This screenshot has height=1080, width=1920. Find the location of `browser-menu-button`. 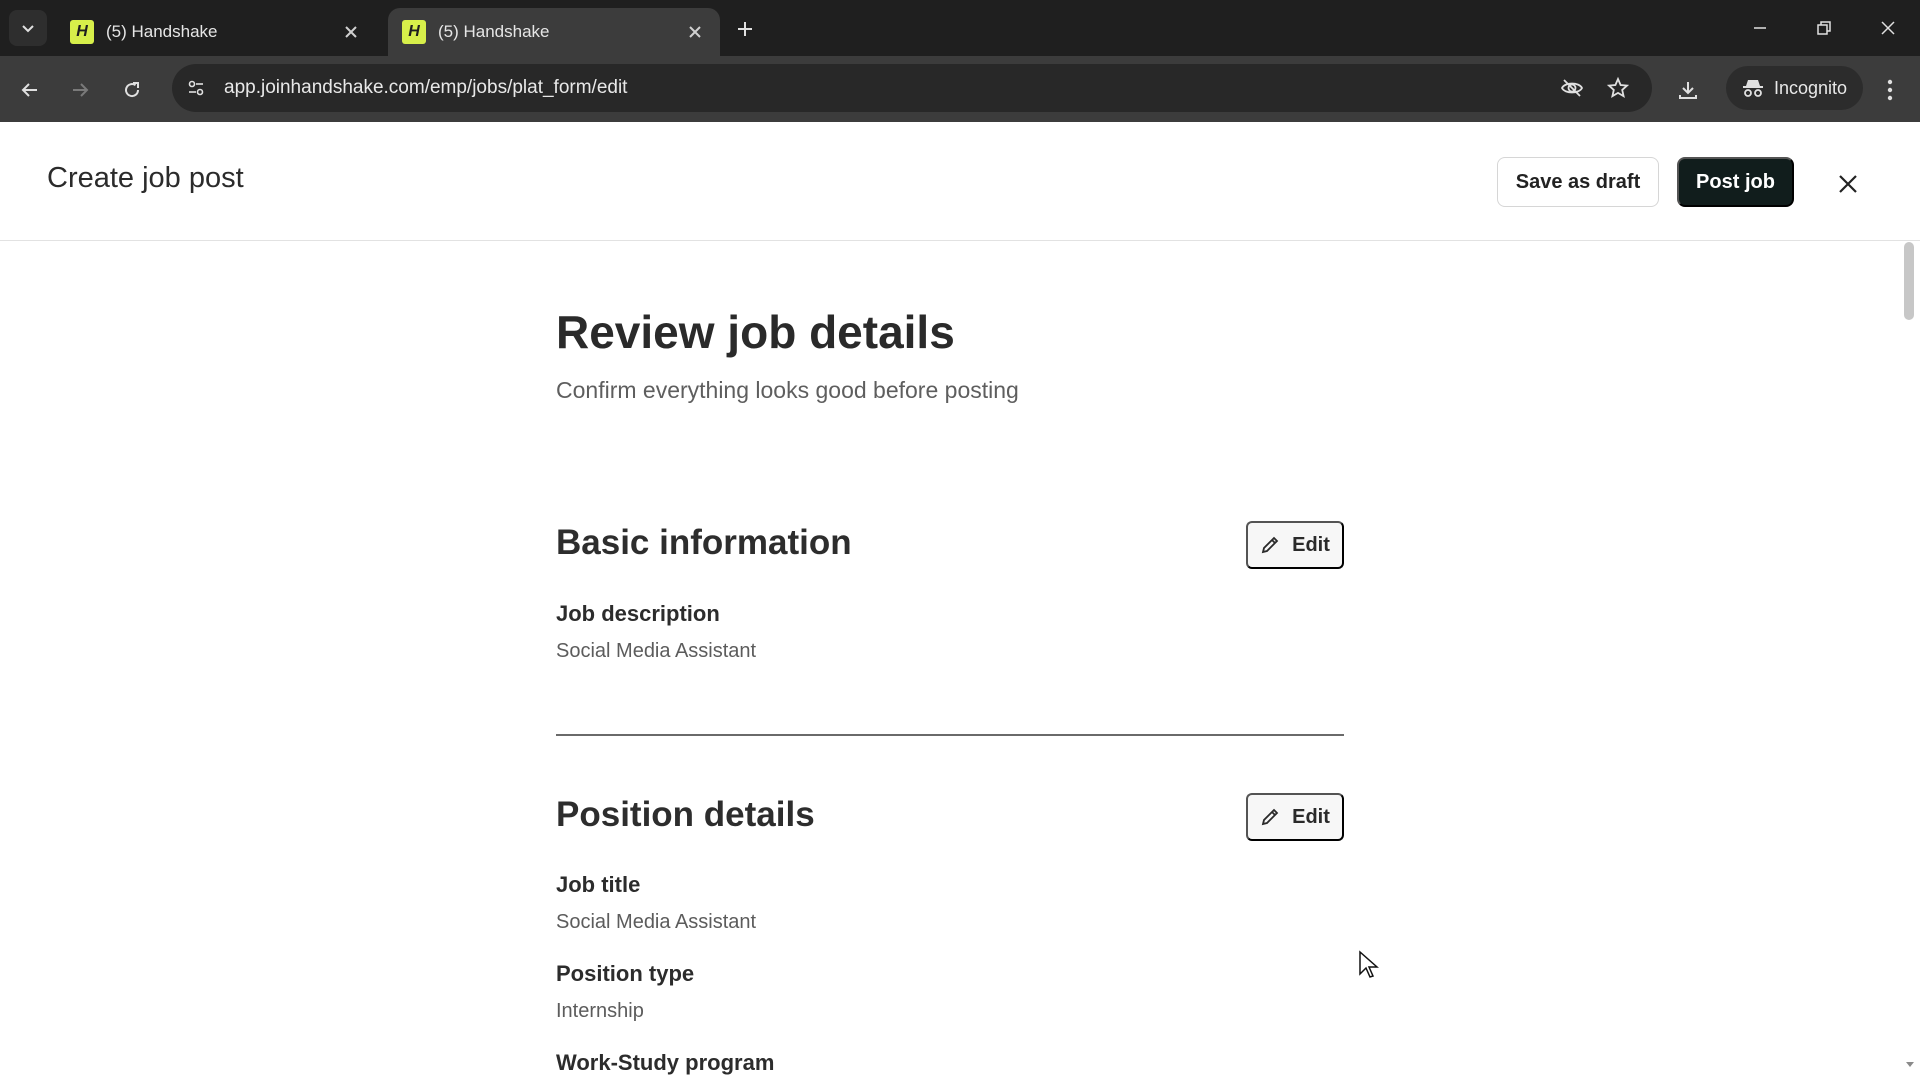

browser-menu-button is located at coordinates (1890, 90).